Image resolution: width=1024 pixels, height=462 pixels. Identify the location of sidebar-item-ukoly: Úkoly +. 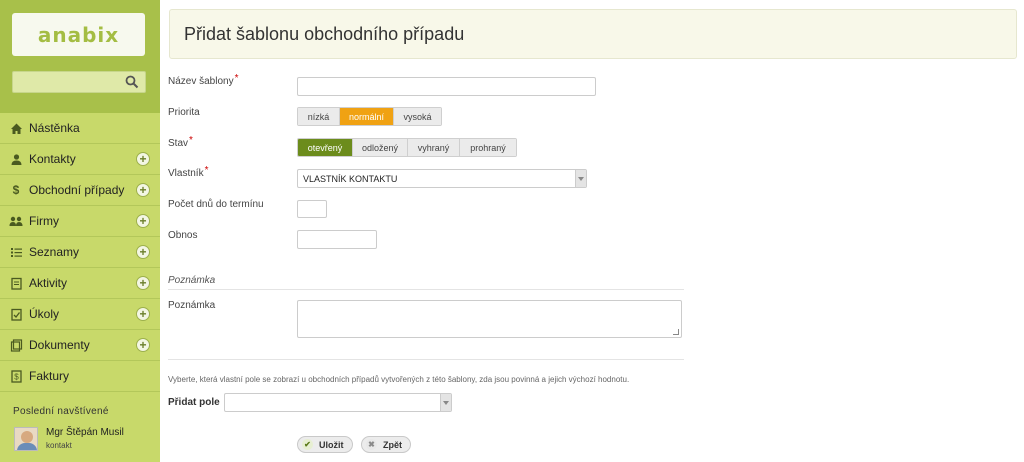
(80, 314).